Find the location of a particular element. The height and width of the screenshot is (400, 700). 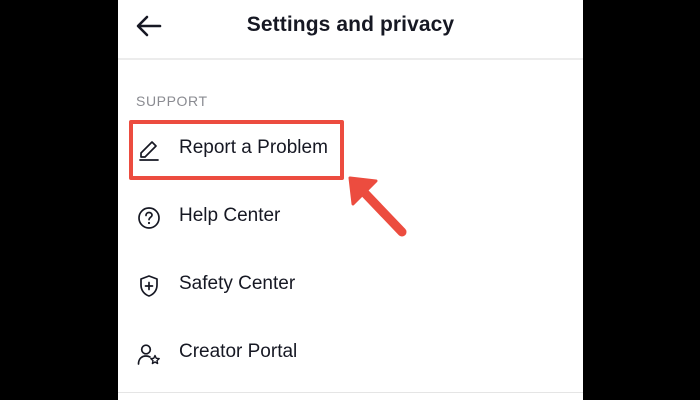

bottom-divider is located at coordinates (350, 392).